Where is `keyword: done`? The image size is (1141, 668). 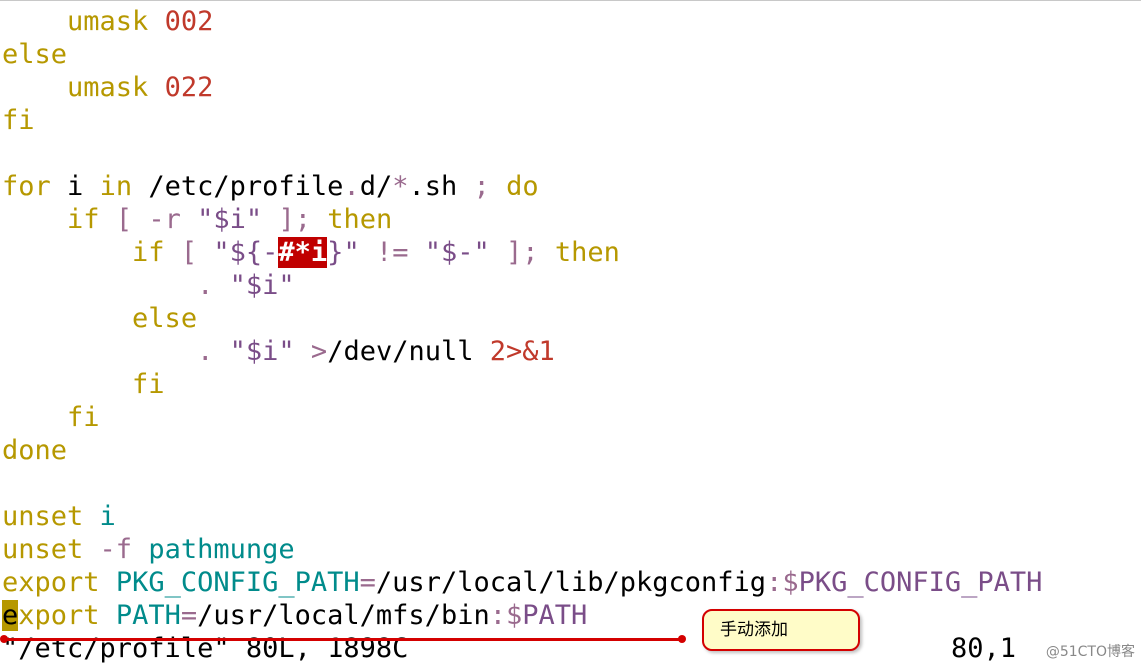
keyword: done is located at coordinates (35, 450).